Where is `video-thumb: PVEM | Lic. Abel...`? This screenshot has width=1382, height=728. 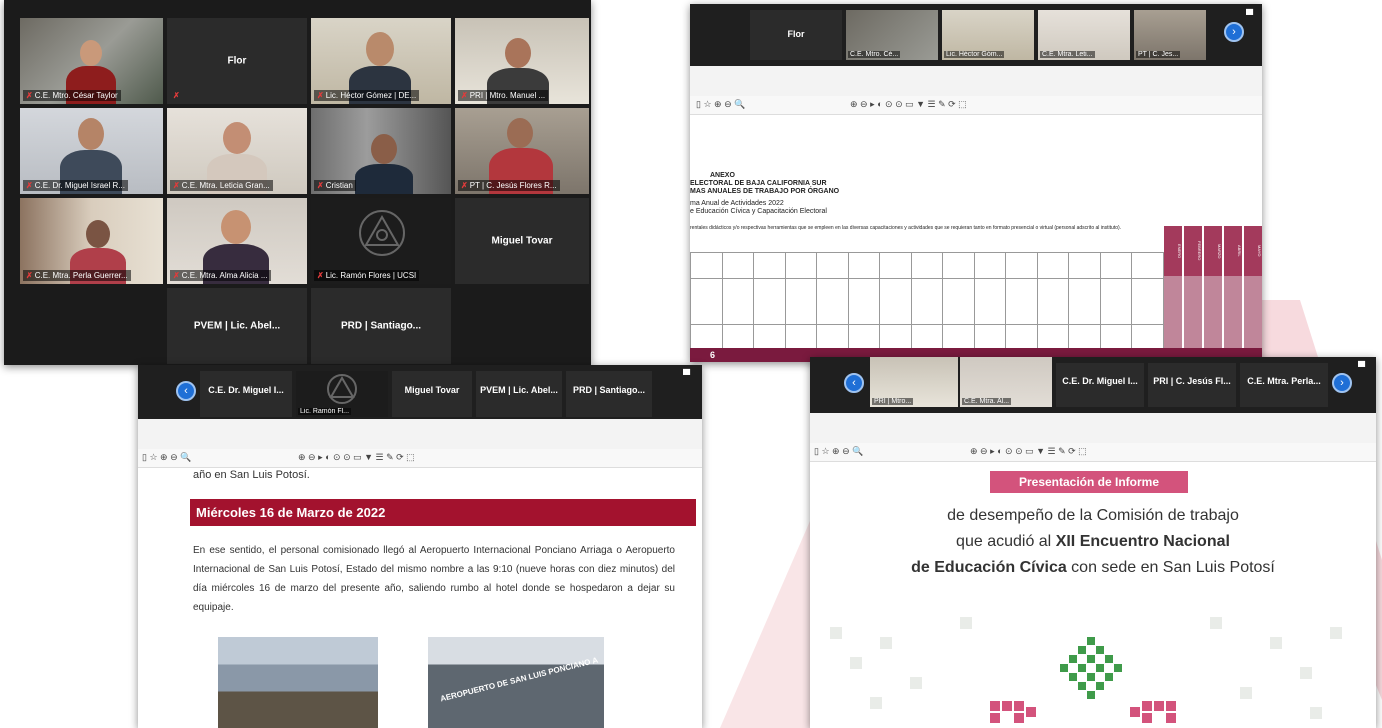 video-thumb: PVEM | Lic. Abel... is located at coordinates (519, 394).